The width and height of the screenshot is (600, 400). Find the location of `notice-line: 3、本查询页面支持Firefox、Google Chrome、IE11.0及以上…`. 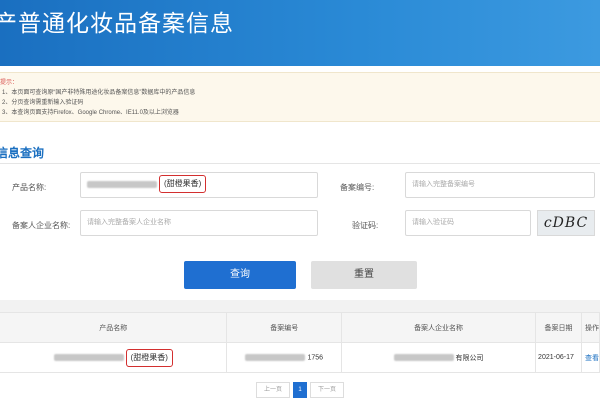

notice-line: 3、本查询页面支持Firefox、Google Chrome、IE11.0及以上… is located at coordinates (90, 113).